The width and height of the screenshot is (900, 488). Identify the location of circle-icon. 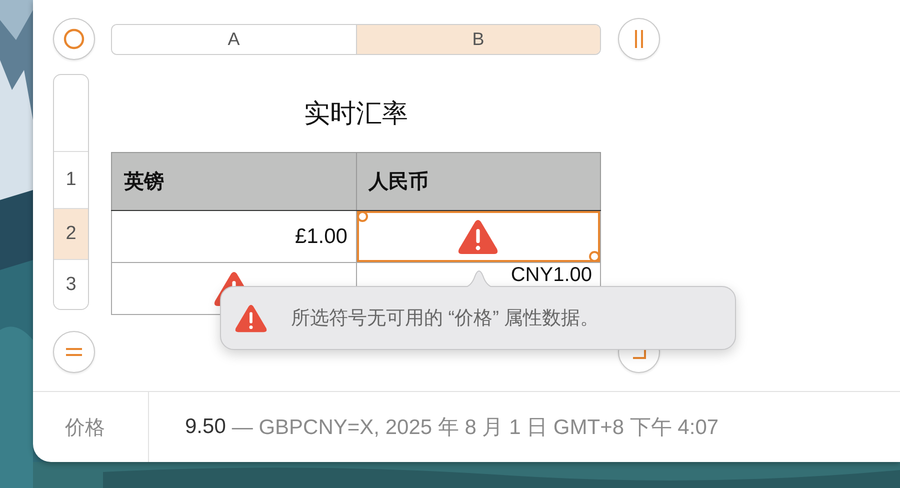
(74, 39).